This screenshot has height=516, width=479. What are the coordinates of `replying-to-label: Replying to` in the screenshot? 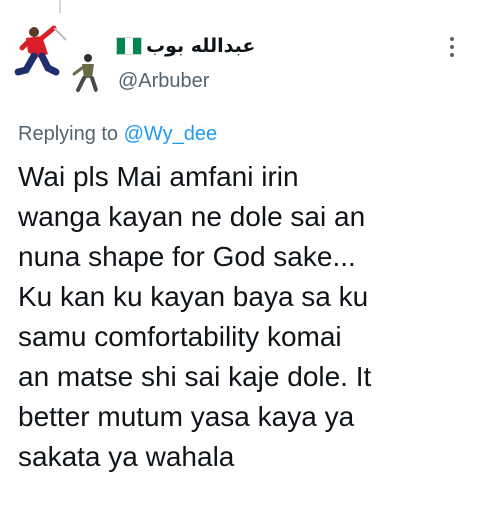 It's located at (68, 134).